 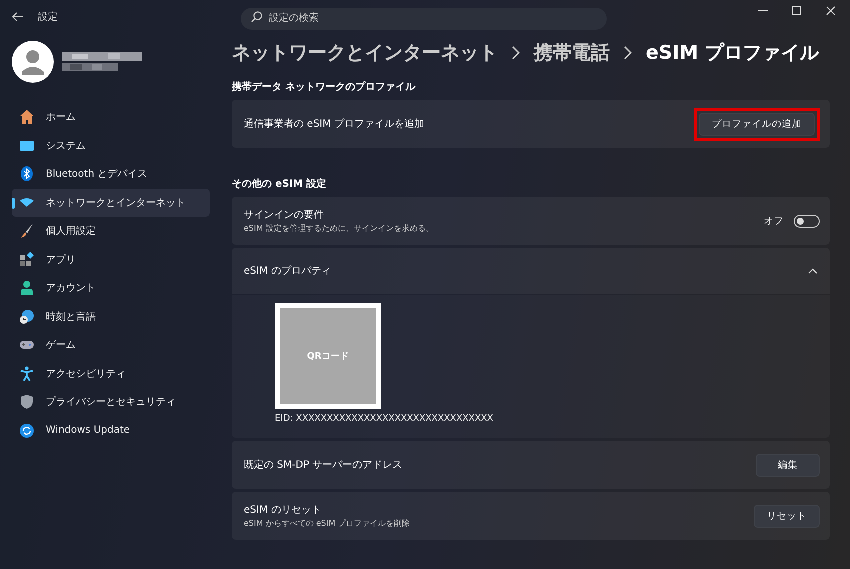 What do you see at coordinates (18, 17) in the screenshot?
I see `back-icon` at bounding box center [18, 17].